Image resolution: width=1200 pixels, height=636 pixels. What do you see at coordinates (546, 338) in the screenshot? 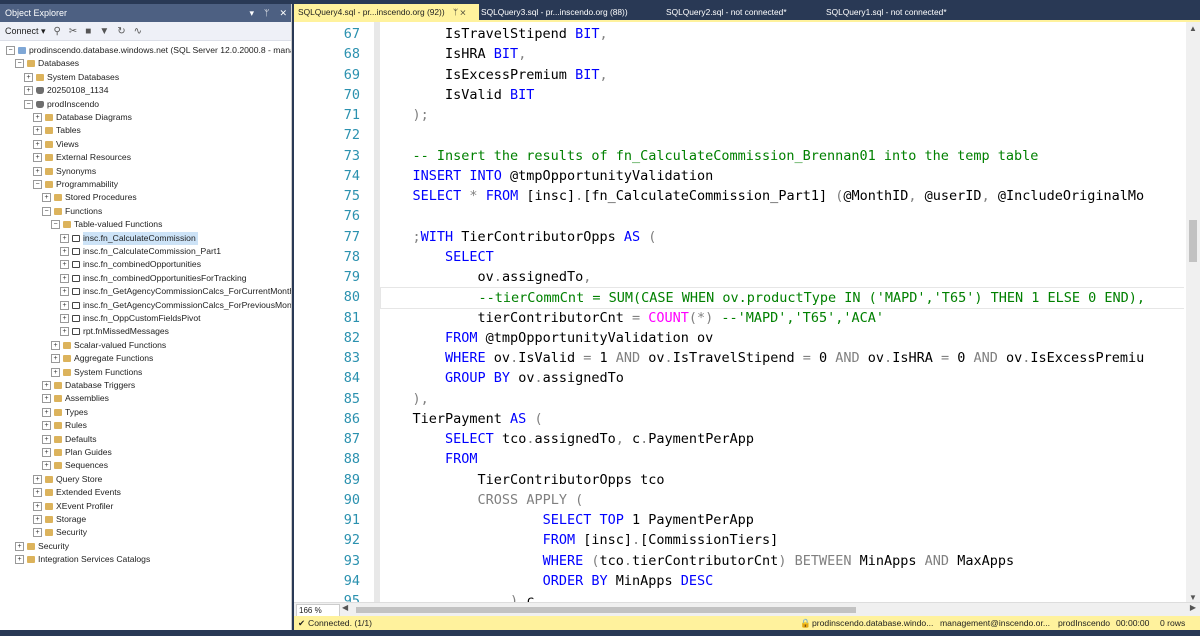
I see `code-line: FROM @tmpOpportunityValidation ov` at bounding box center [546, 338].